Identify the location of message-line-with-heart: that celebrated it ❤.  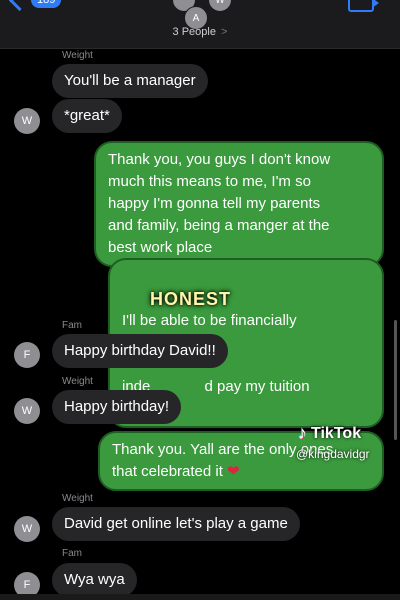
(241, 472).